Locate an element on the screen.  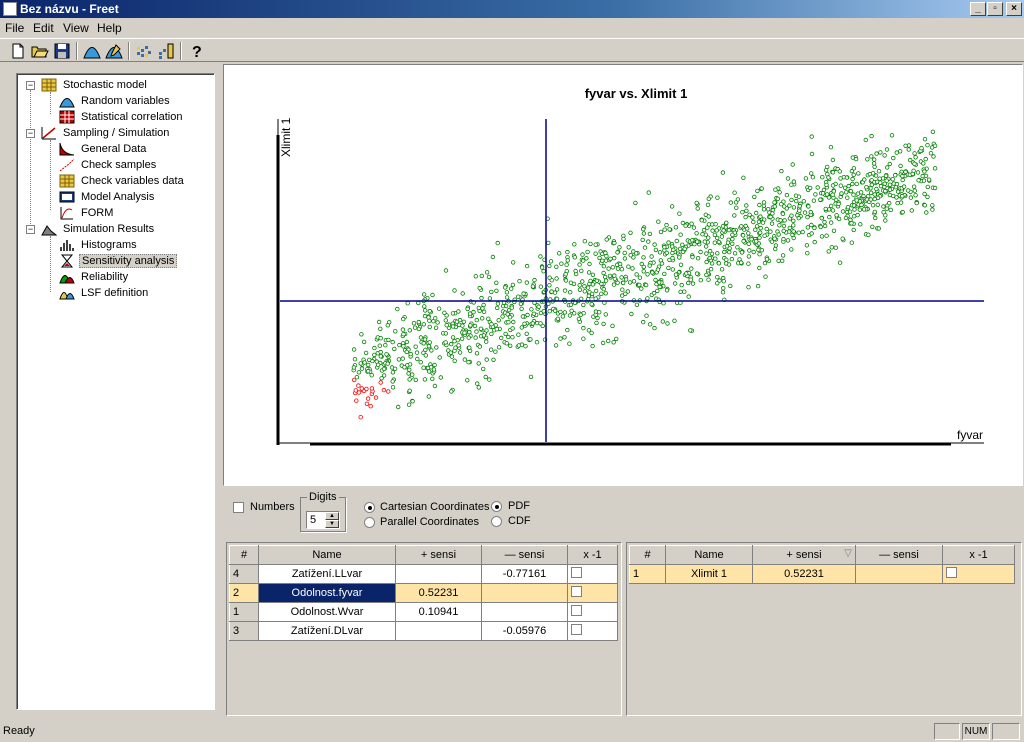
table-row: 3 Zatížení.DLvar -0.05976 is located at coordinates (423, 631).